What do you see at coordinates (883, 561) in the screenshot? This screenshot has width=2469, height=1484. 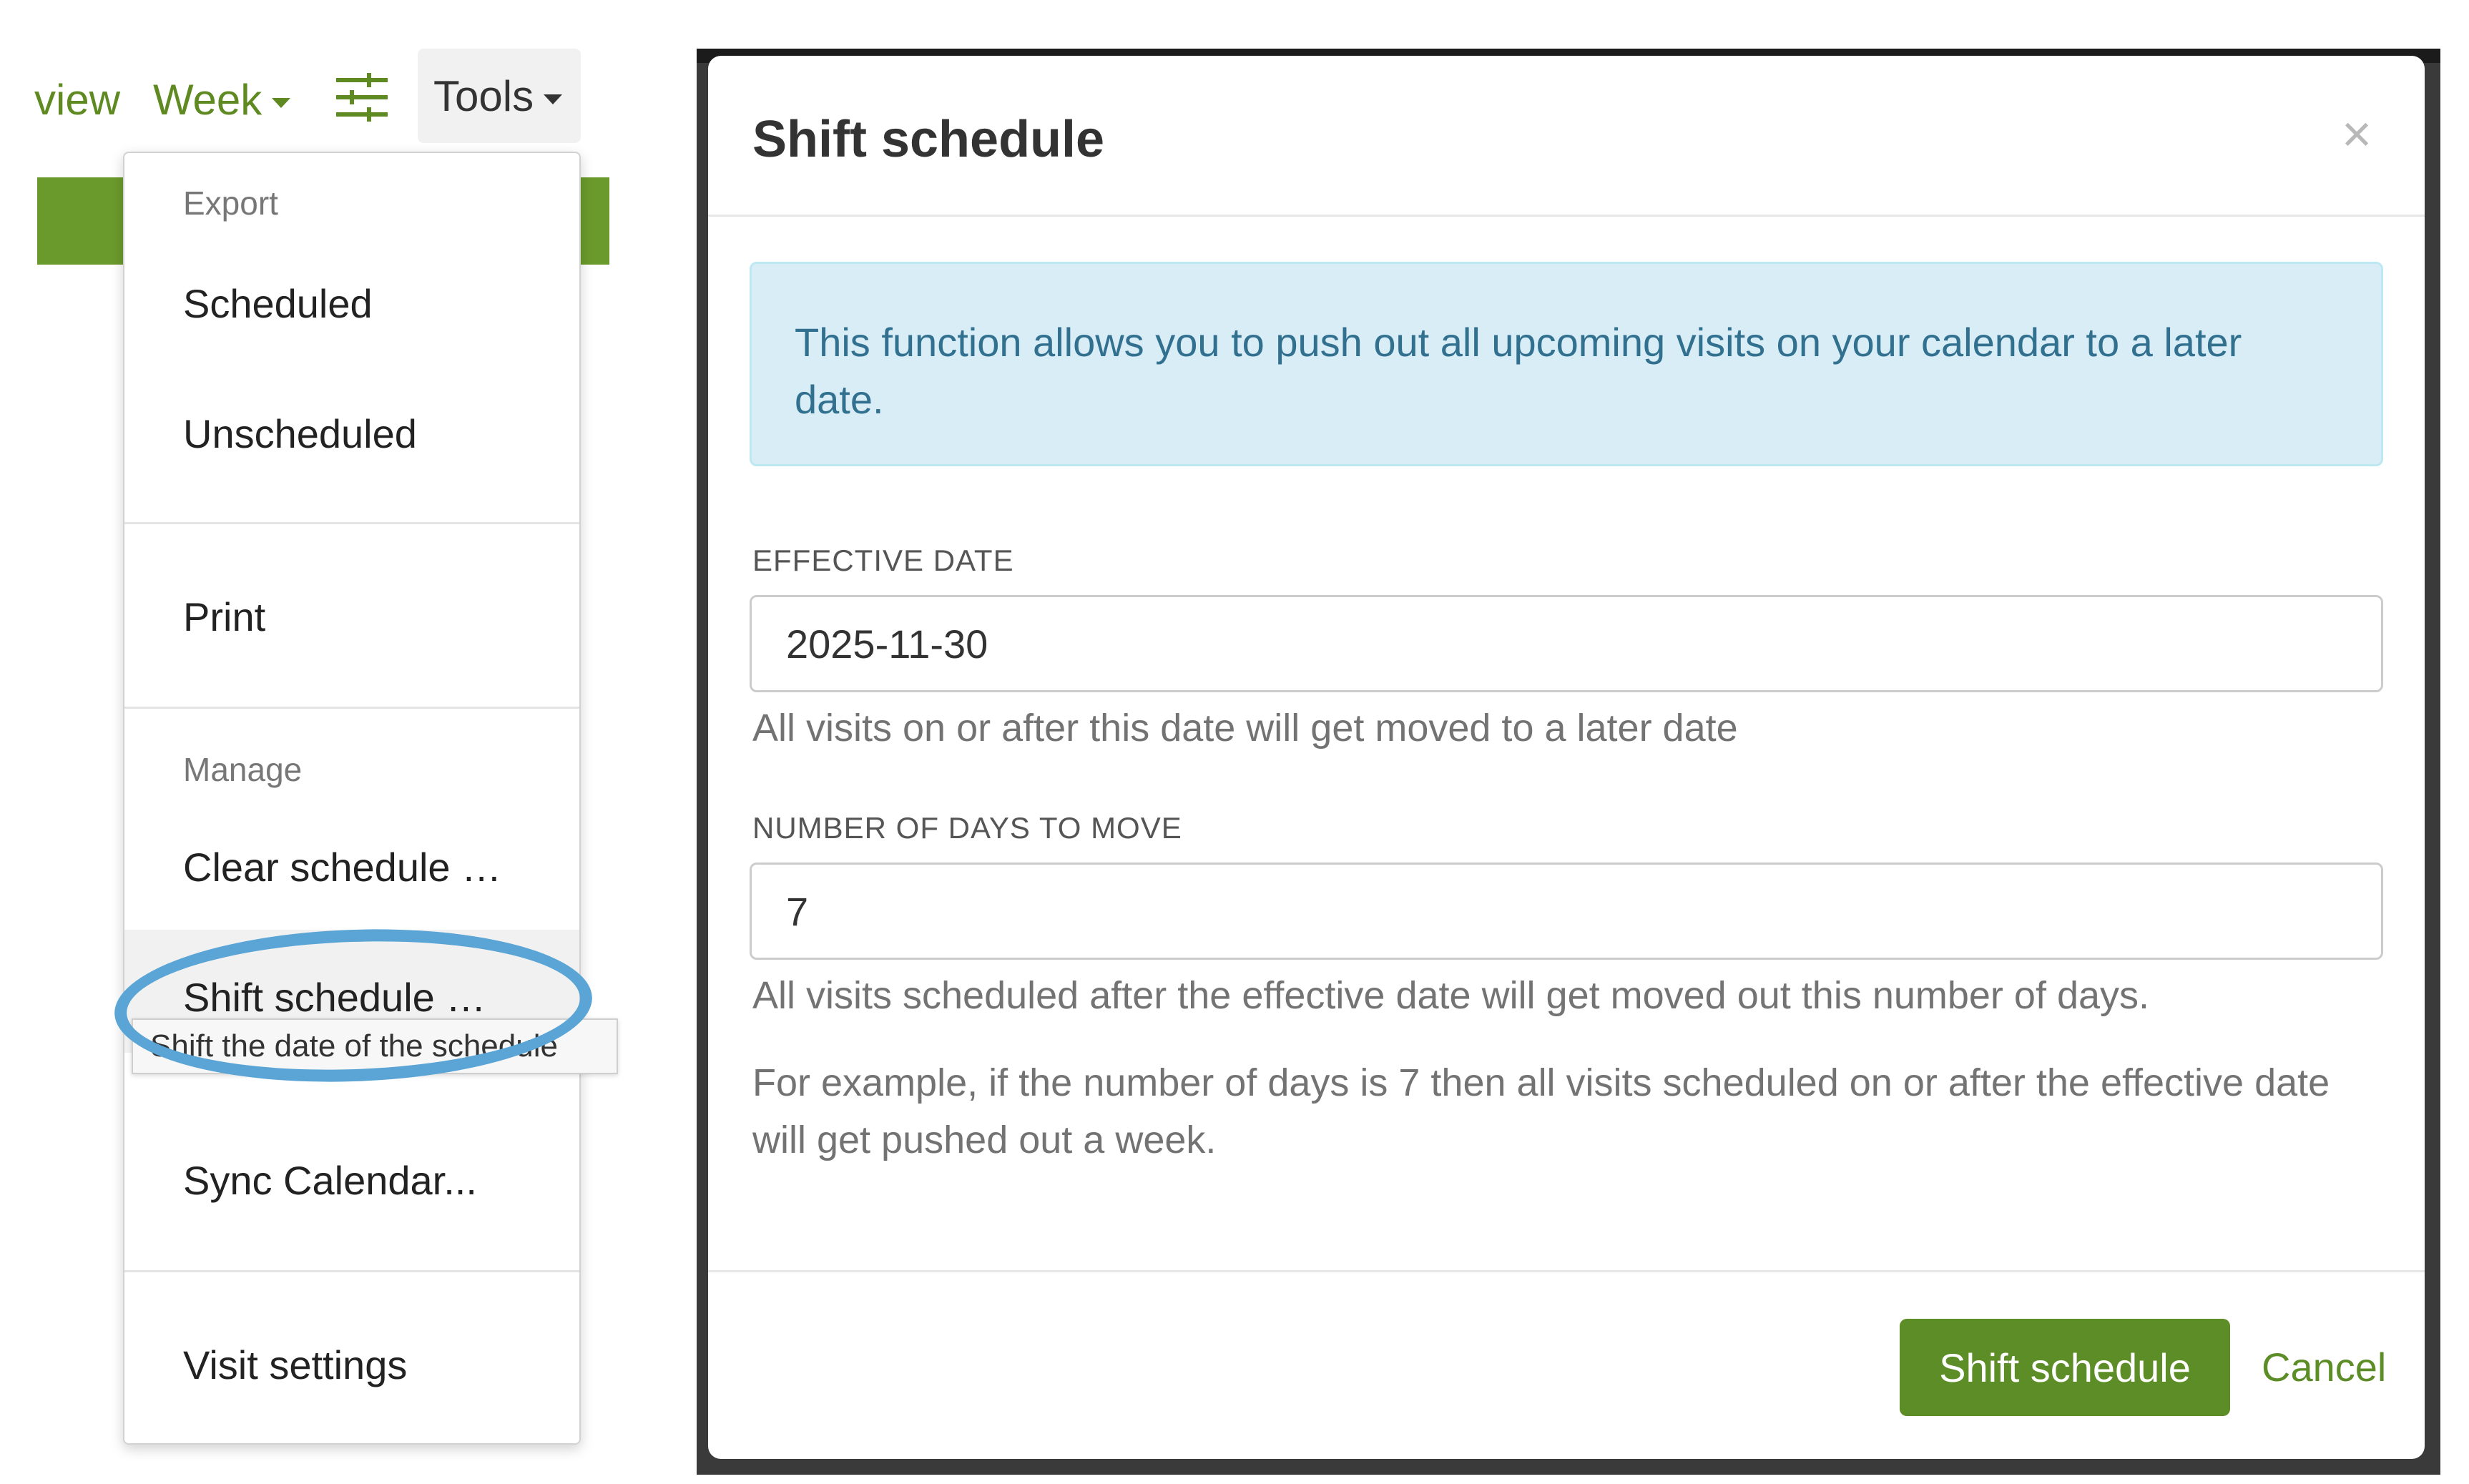 I see `effective-date-label: EFFECTIVE DATE` at bounding box center [883, 561].